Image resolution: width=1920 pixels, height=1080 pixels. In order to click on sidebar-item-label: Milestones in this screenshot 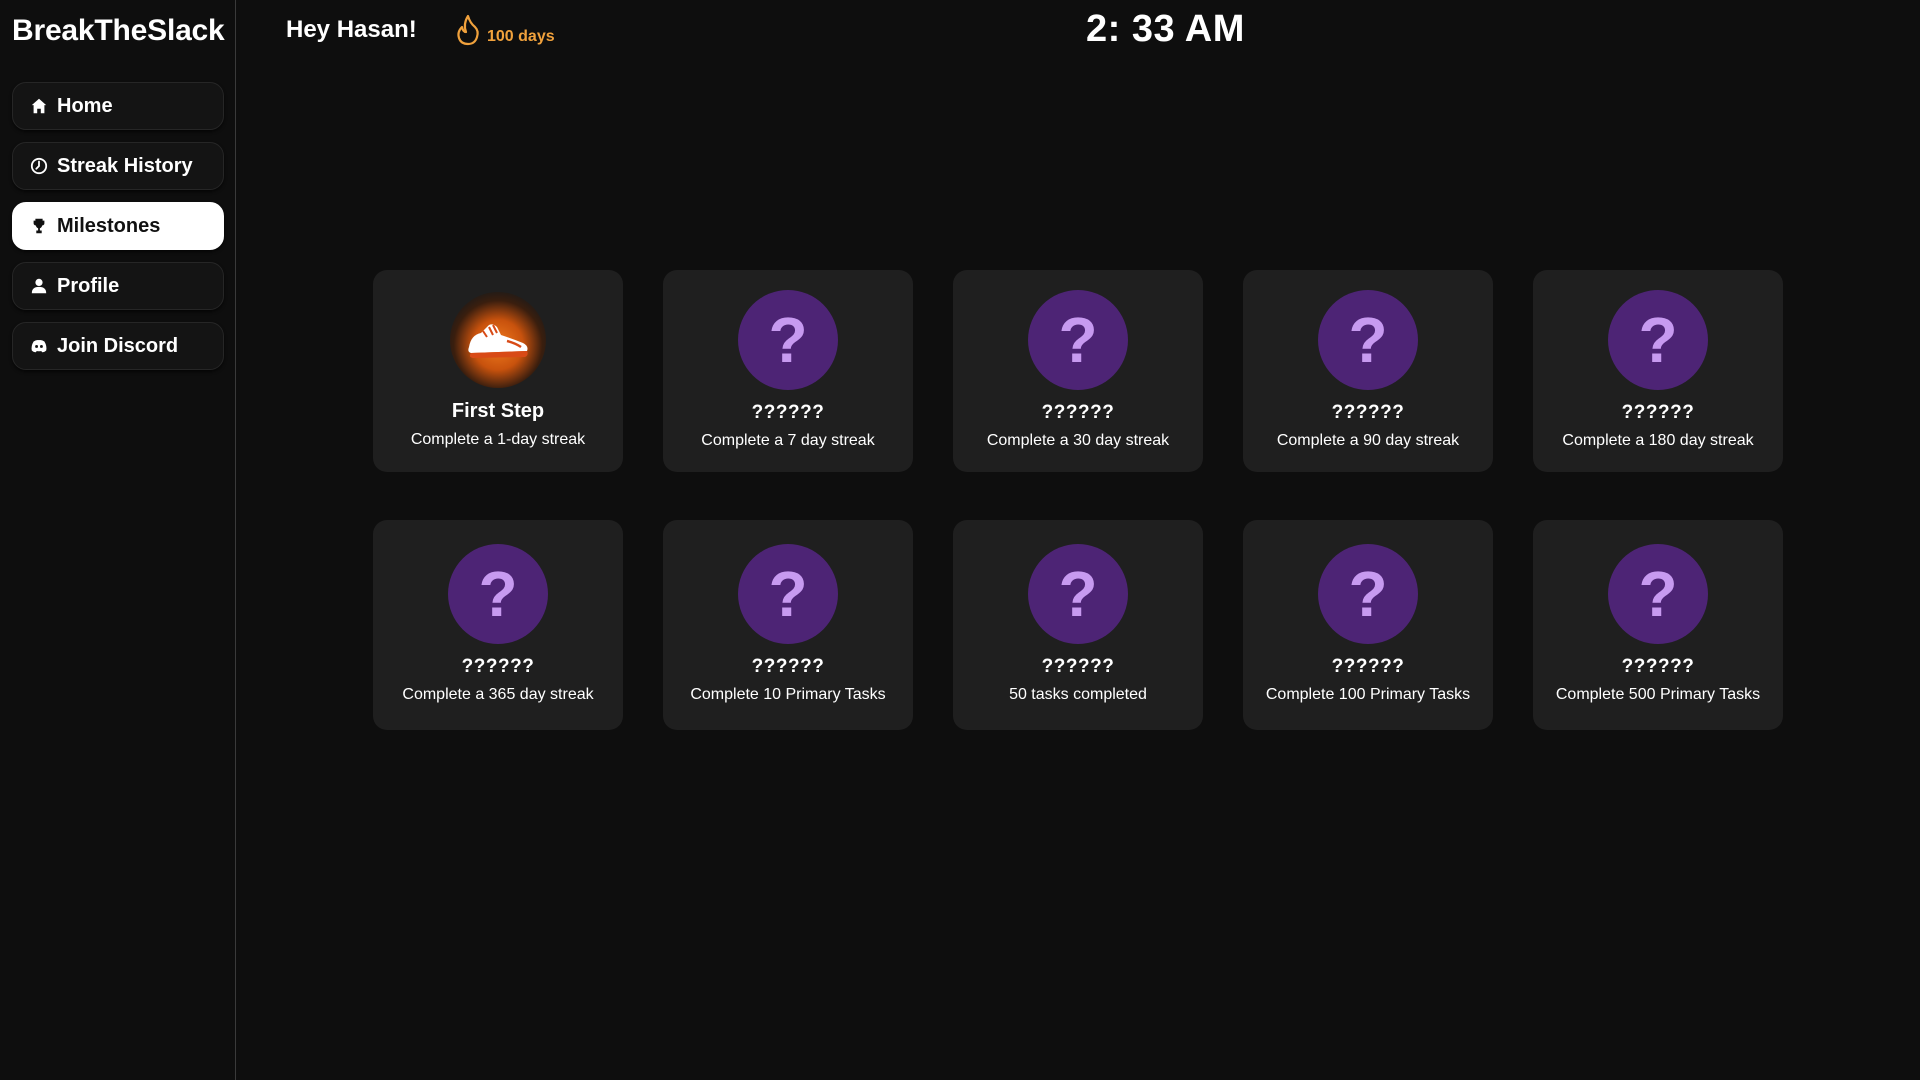, I will do `click(109, 225)`.